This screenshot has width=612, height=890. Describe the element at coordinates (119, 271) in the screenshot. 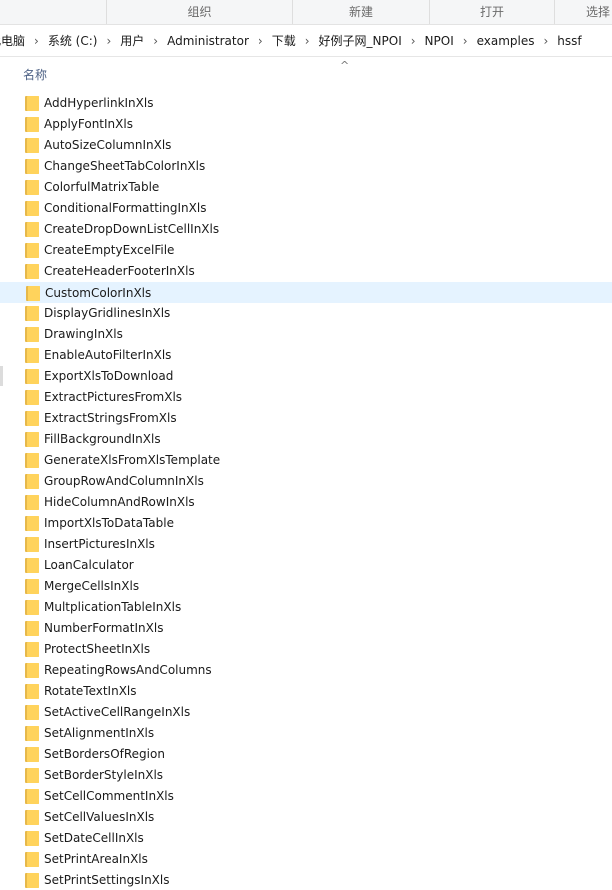

I see `list-item-label: CreateHeaderFooterInXls` at that location.